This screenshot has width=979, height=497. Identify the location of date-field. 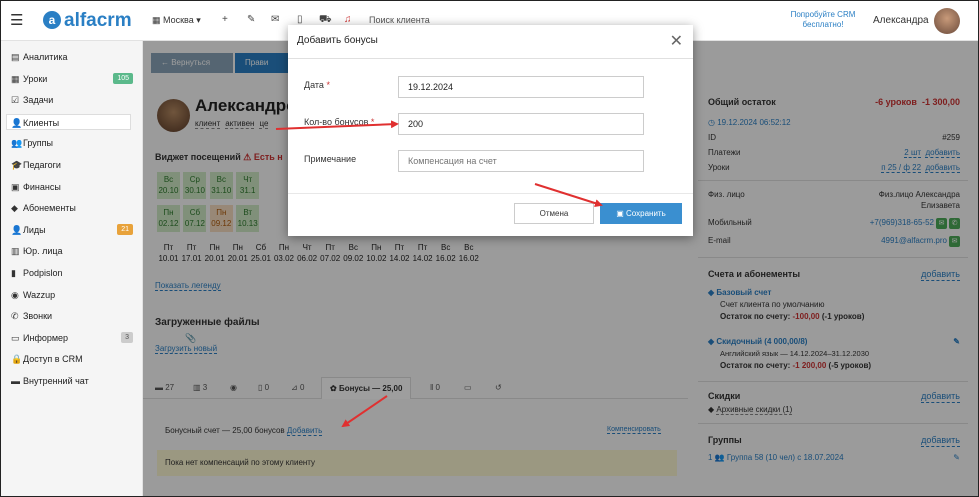
(521, 87).